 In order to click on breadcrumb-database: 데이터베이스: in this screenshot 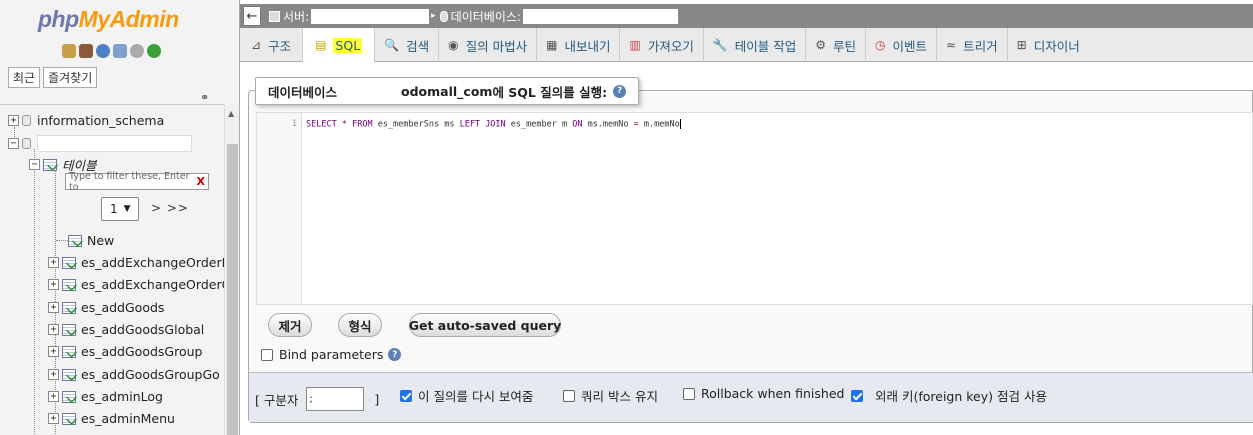, I will do `click(558, 16)`.